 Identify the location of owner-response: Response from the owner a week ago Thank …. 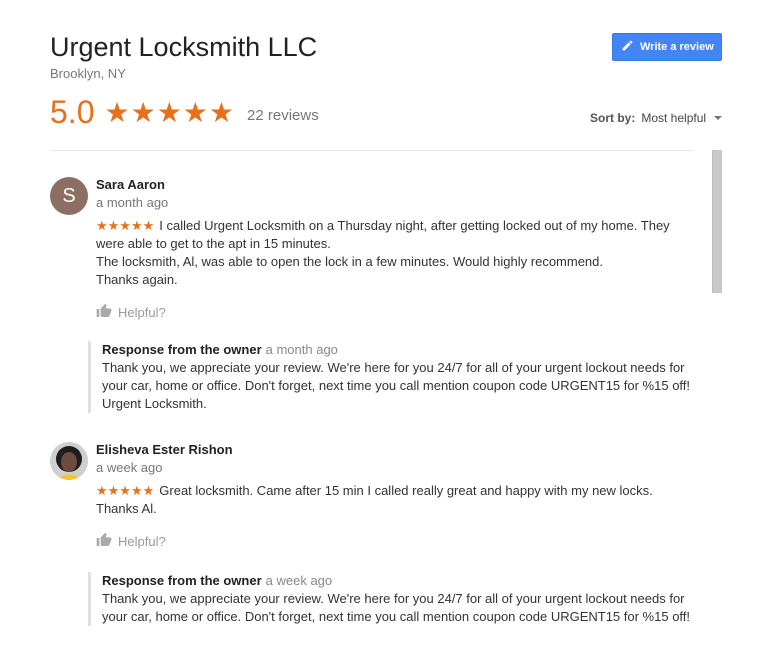
(393, 599).